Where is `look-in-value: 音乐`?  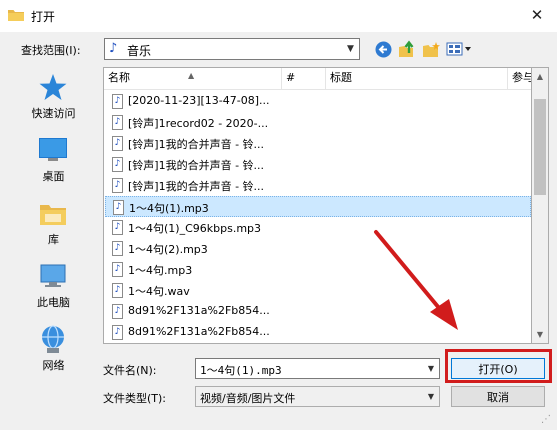
look-in-value: 音乐 is located at coordinates (139, 51).